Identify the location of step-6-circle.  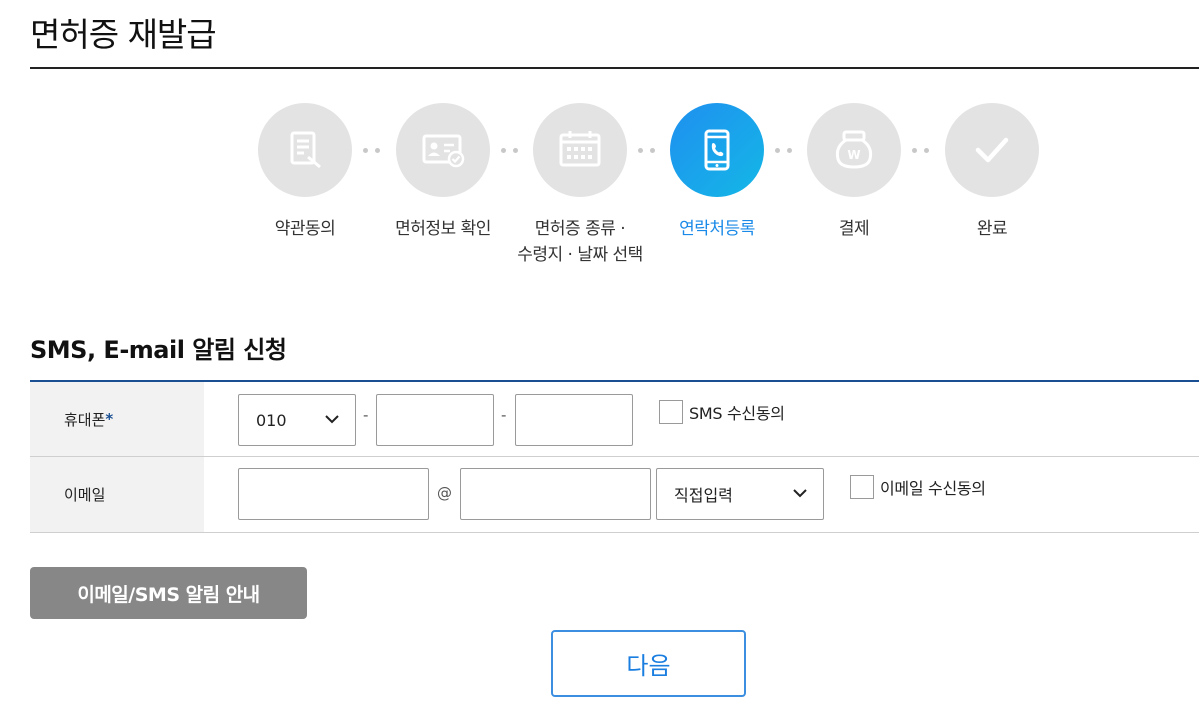
(992, 150).